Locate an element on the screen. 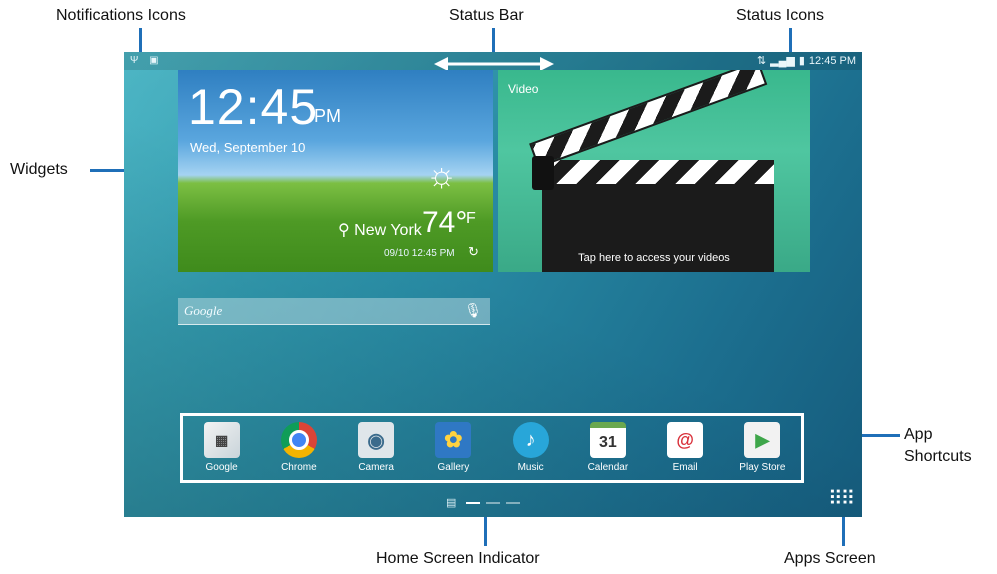 The image size is (997, 574). callout-apps-screen: Apps Screen is located at coordinates (830, 558).